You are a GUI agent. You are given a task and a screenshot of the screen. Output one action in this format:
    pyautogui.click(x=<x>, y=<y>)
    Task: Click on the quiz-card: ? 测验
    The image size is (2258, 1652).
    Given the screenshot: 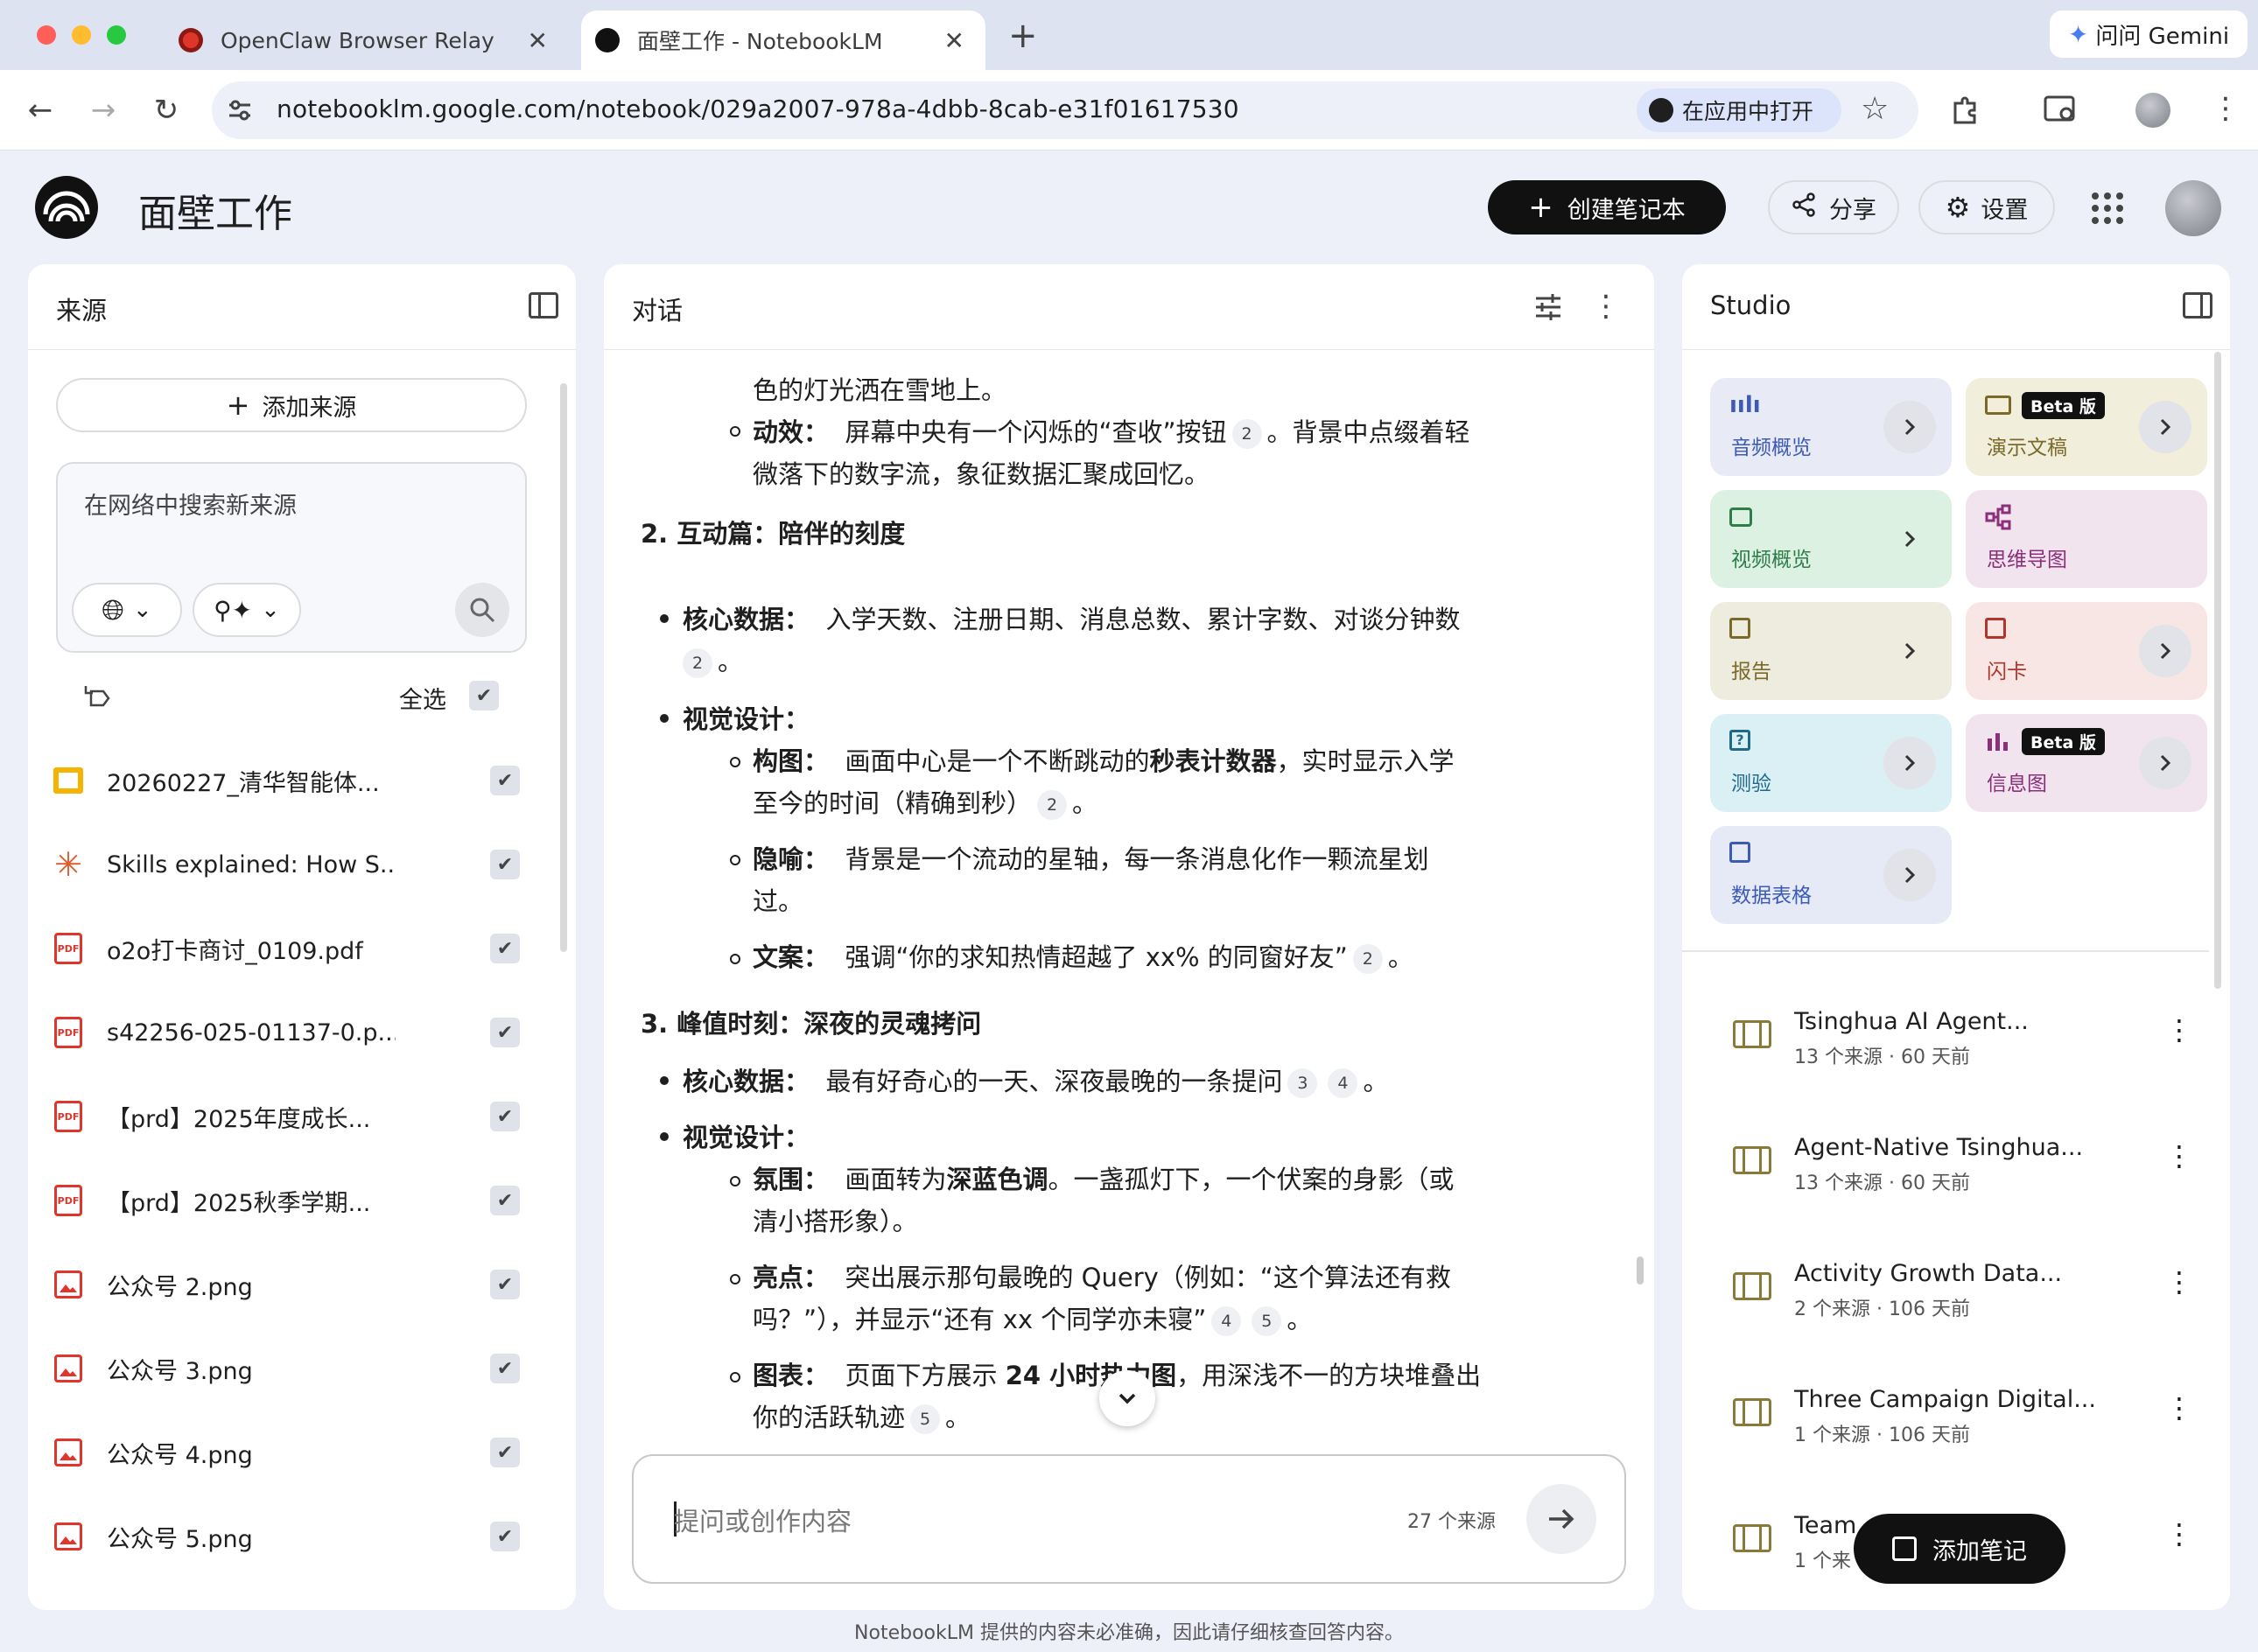 What is the action you would take?
    pyautogui.click(x=1831, y=763)
    